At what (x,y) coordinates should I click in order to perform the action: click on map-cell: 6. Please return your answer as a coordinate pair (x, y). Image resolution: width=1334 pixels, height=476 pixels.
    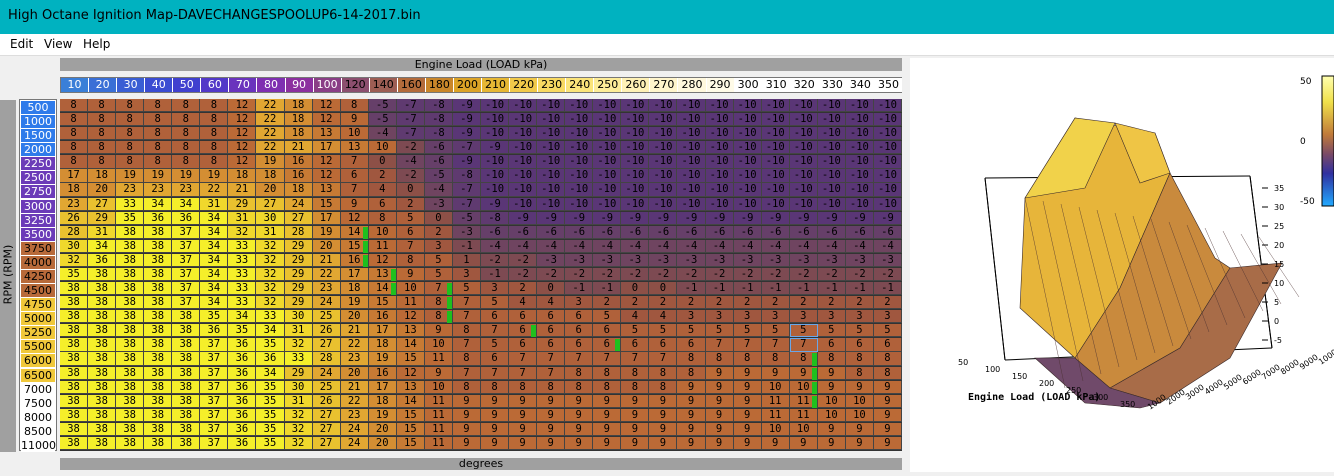
    Looking at the image, I should click on (495, 317).